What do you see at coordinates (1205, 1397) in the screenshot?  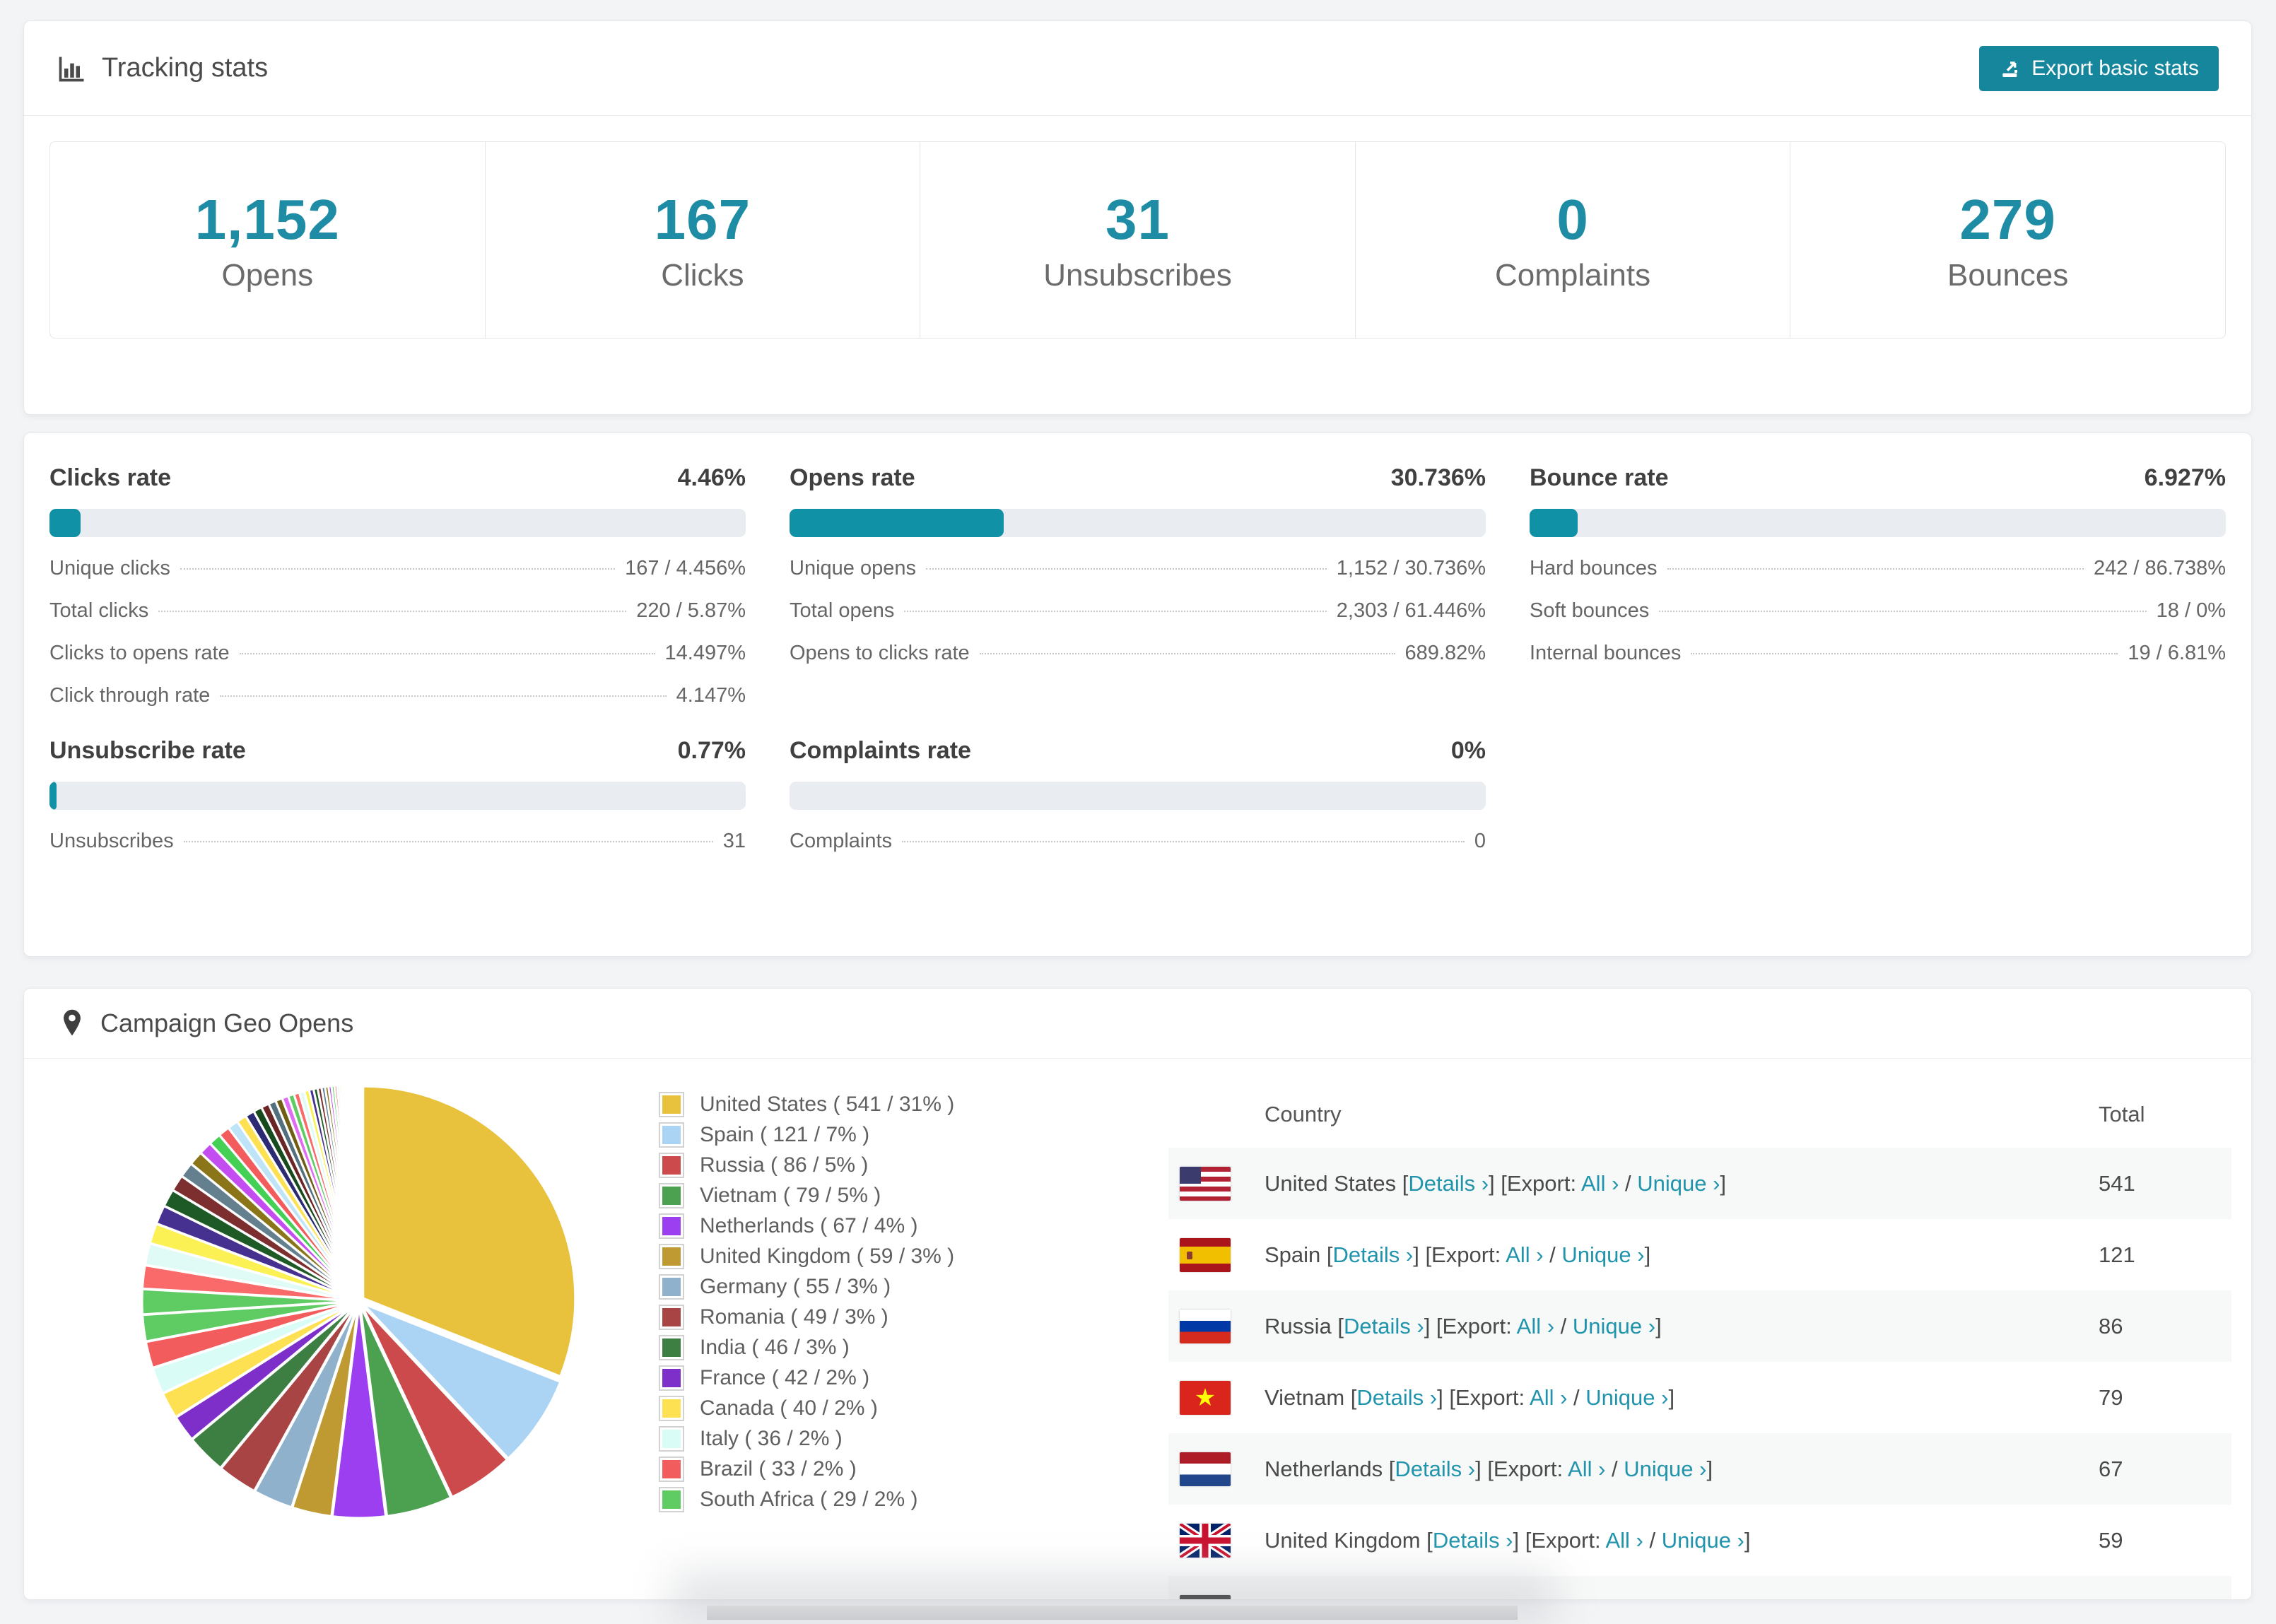 I see `vn-flag-icon: ★` at bounding box center [1205, 1397].